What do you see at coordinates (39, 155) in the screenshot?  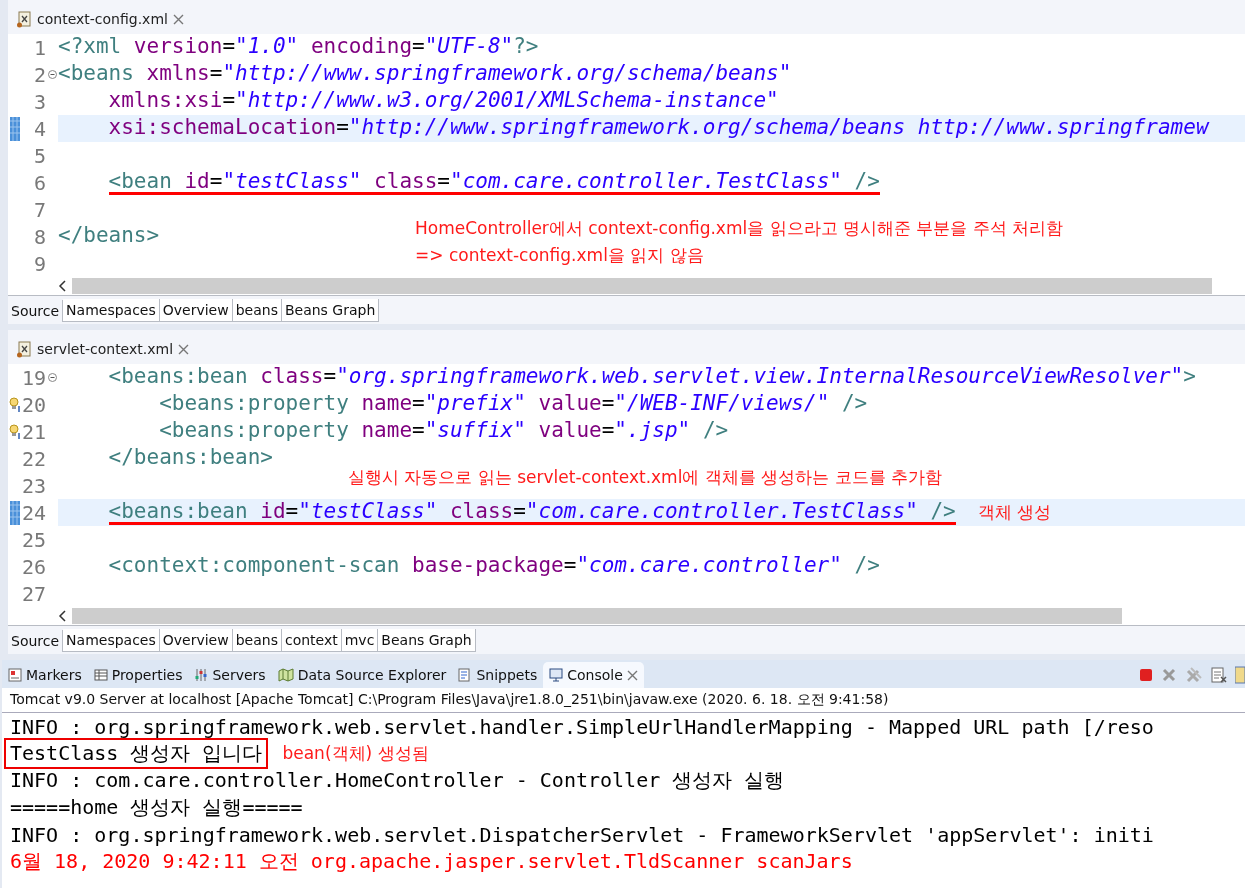 I see `line-number: 5` at bounding box center [39, 155].